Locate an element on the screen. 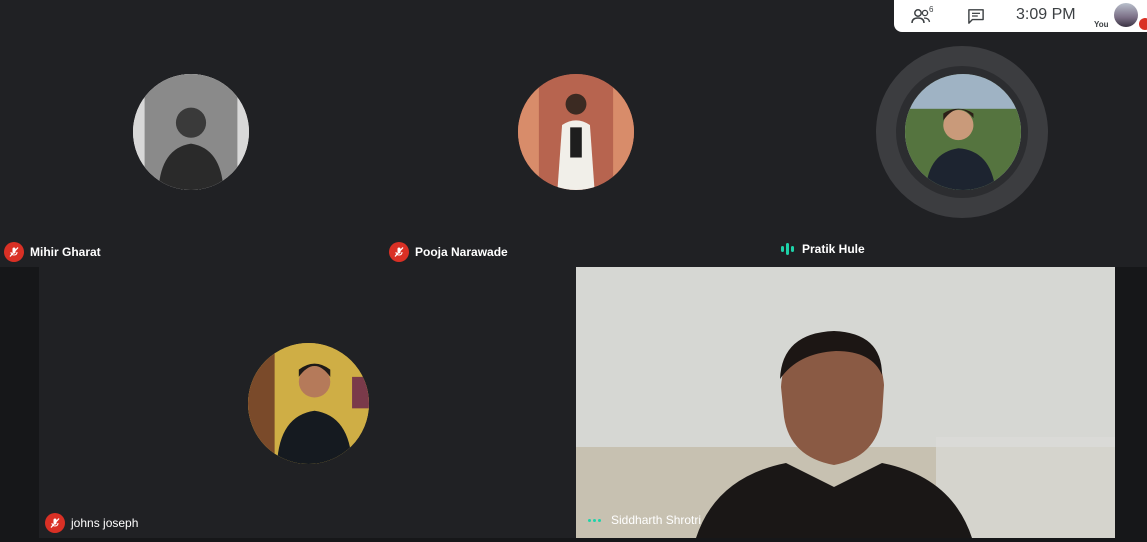 The image size is (1147, 542). people-count: 6 is located at coordinates (931, 9).